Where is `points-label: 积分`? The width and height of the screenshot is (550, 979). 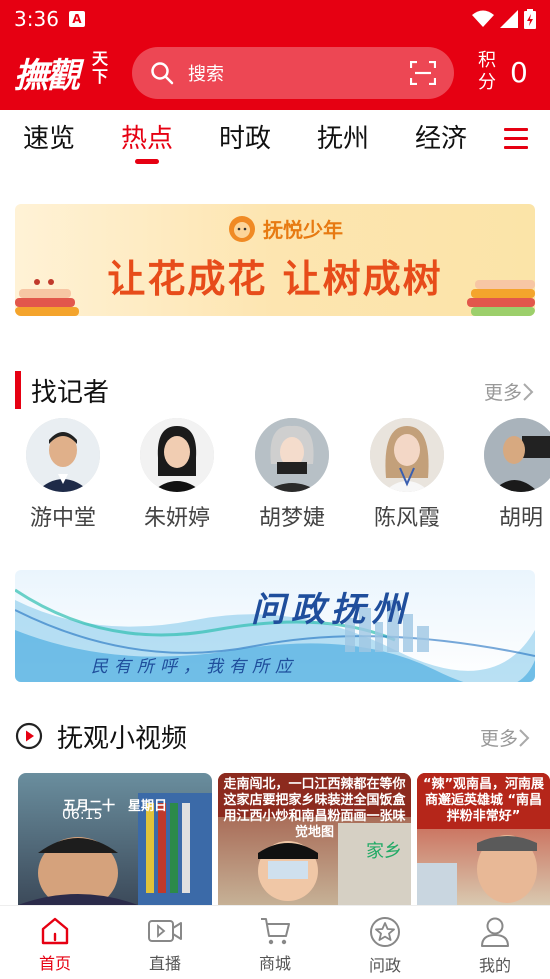
points-label: 积分 is located at coordinates (487, 71).